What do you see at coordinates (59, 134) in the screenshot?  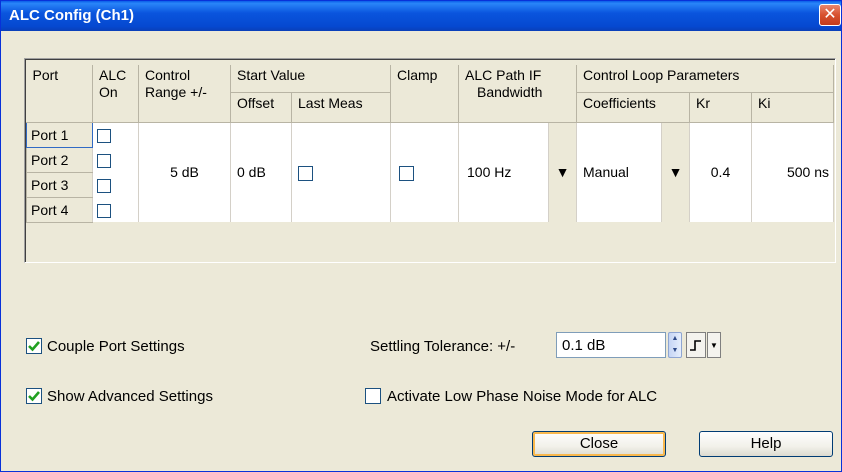 I see `port-1-row-header: Port 1` at bounding box center [59, 134].